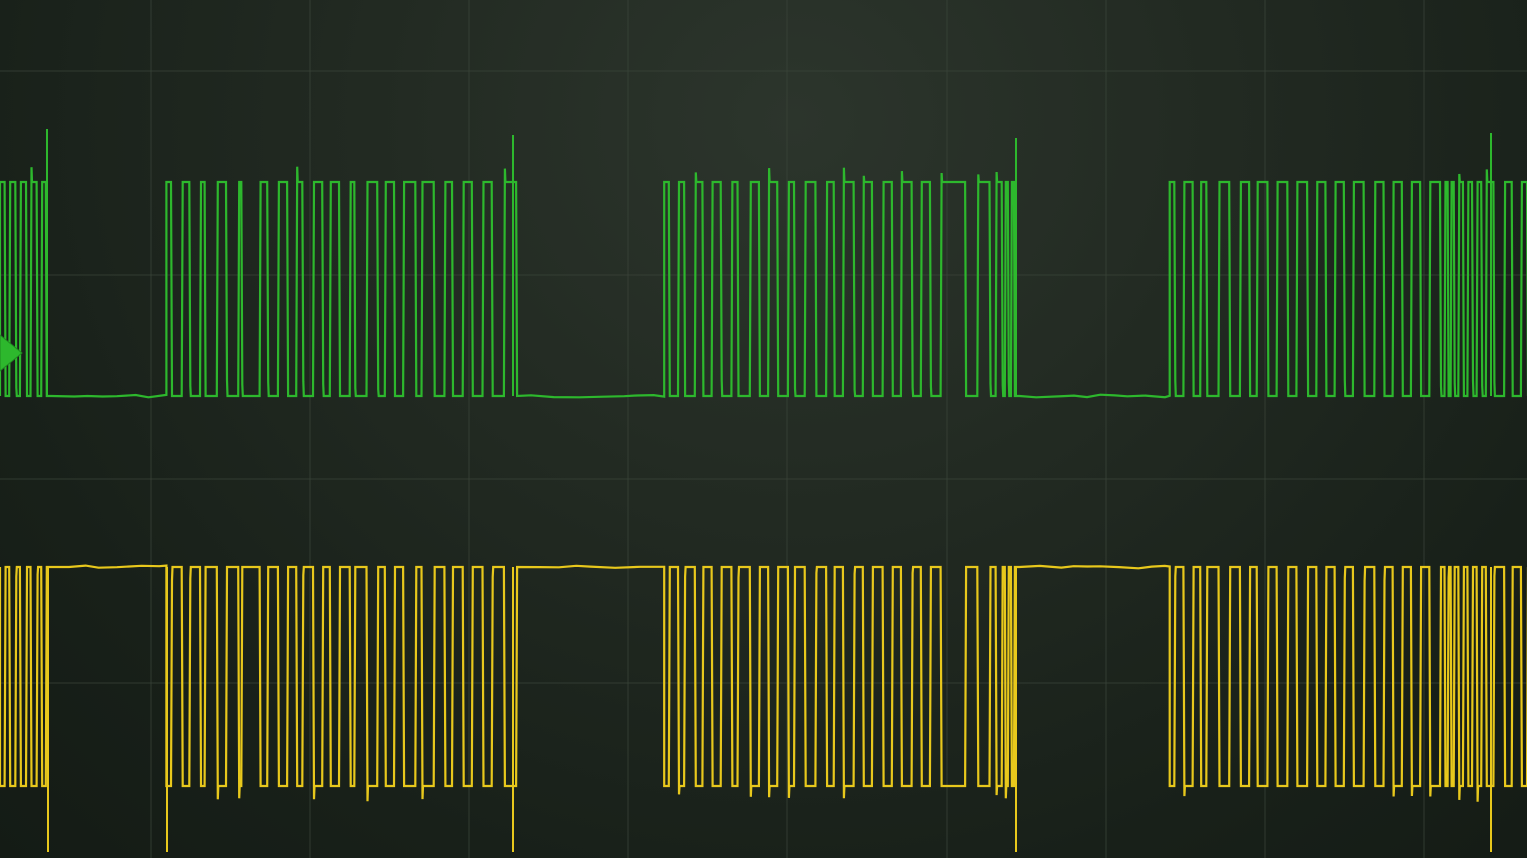 This screenshot has width=1527, height=858. I want to click on channel-markers, so click(11, 353).